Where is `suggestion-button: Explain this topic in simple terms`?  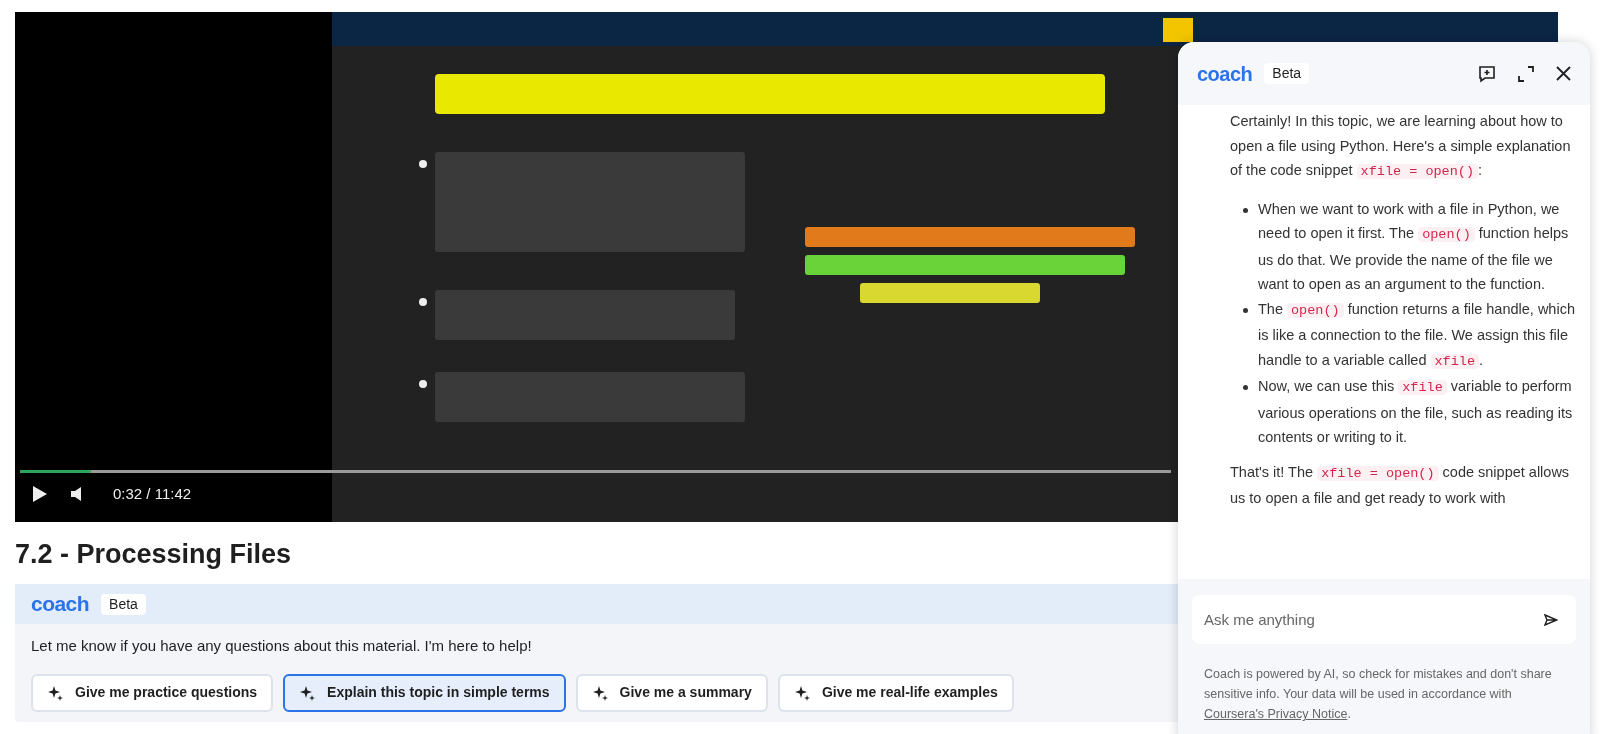 suggestion-button: Explain this topic in simple terms is located at coordinates (424, 692).